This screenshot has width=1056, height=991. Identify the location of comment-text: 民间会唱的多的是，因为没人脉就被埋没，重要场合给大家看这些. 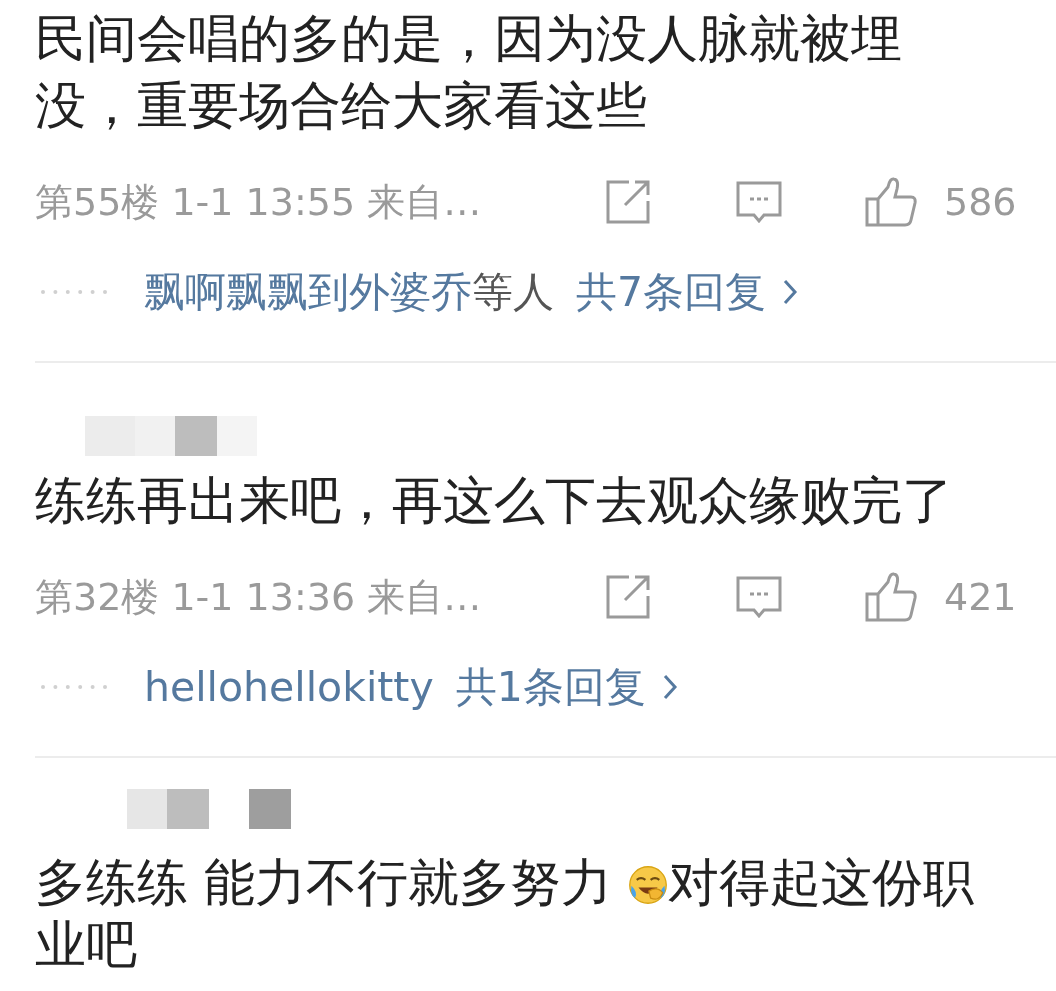
(469, 72).